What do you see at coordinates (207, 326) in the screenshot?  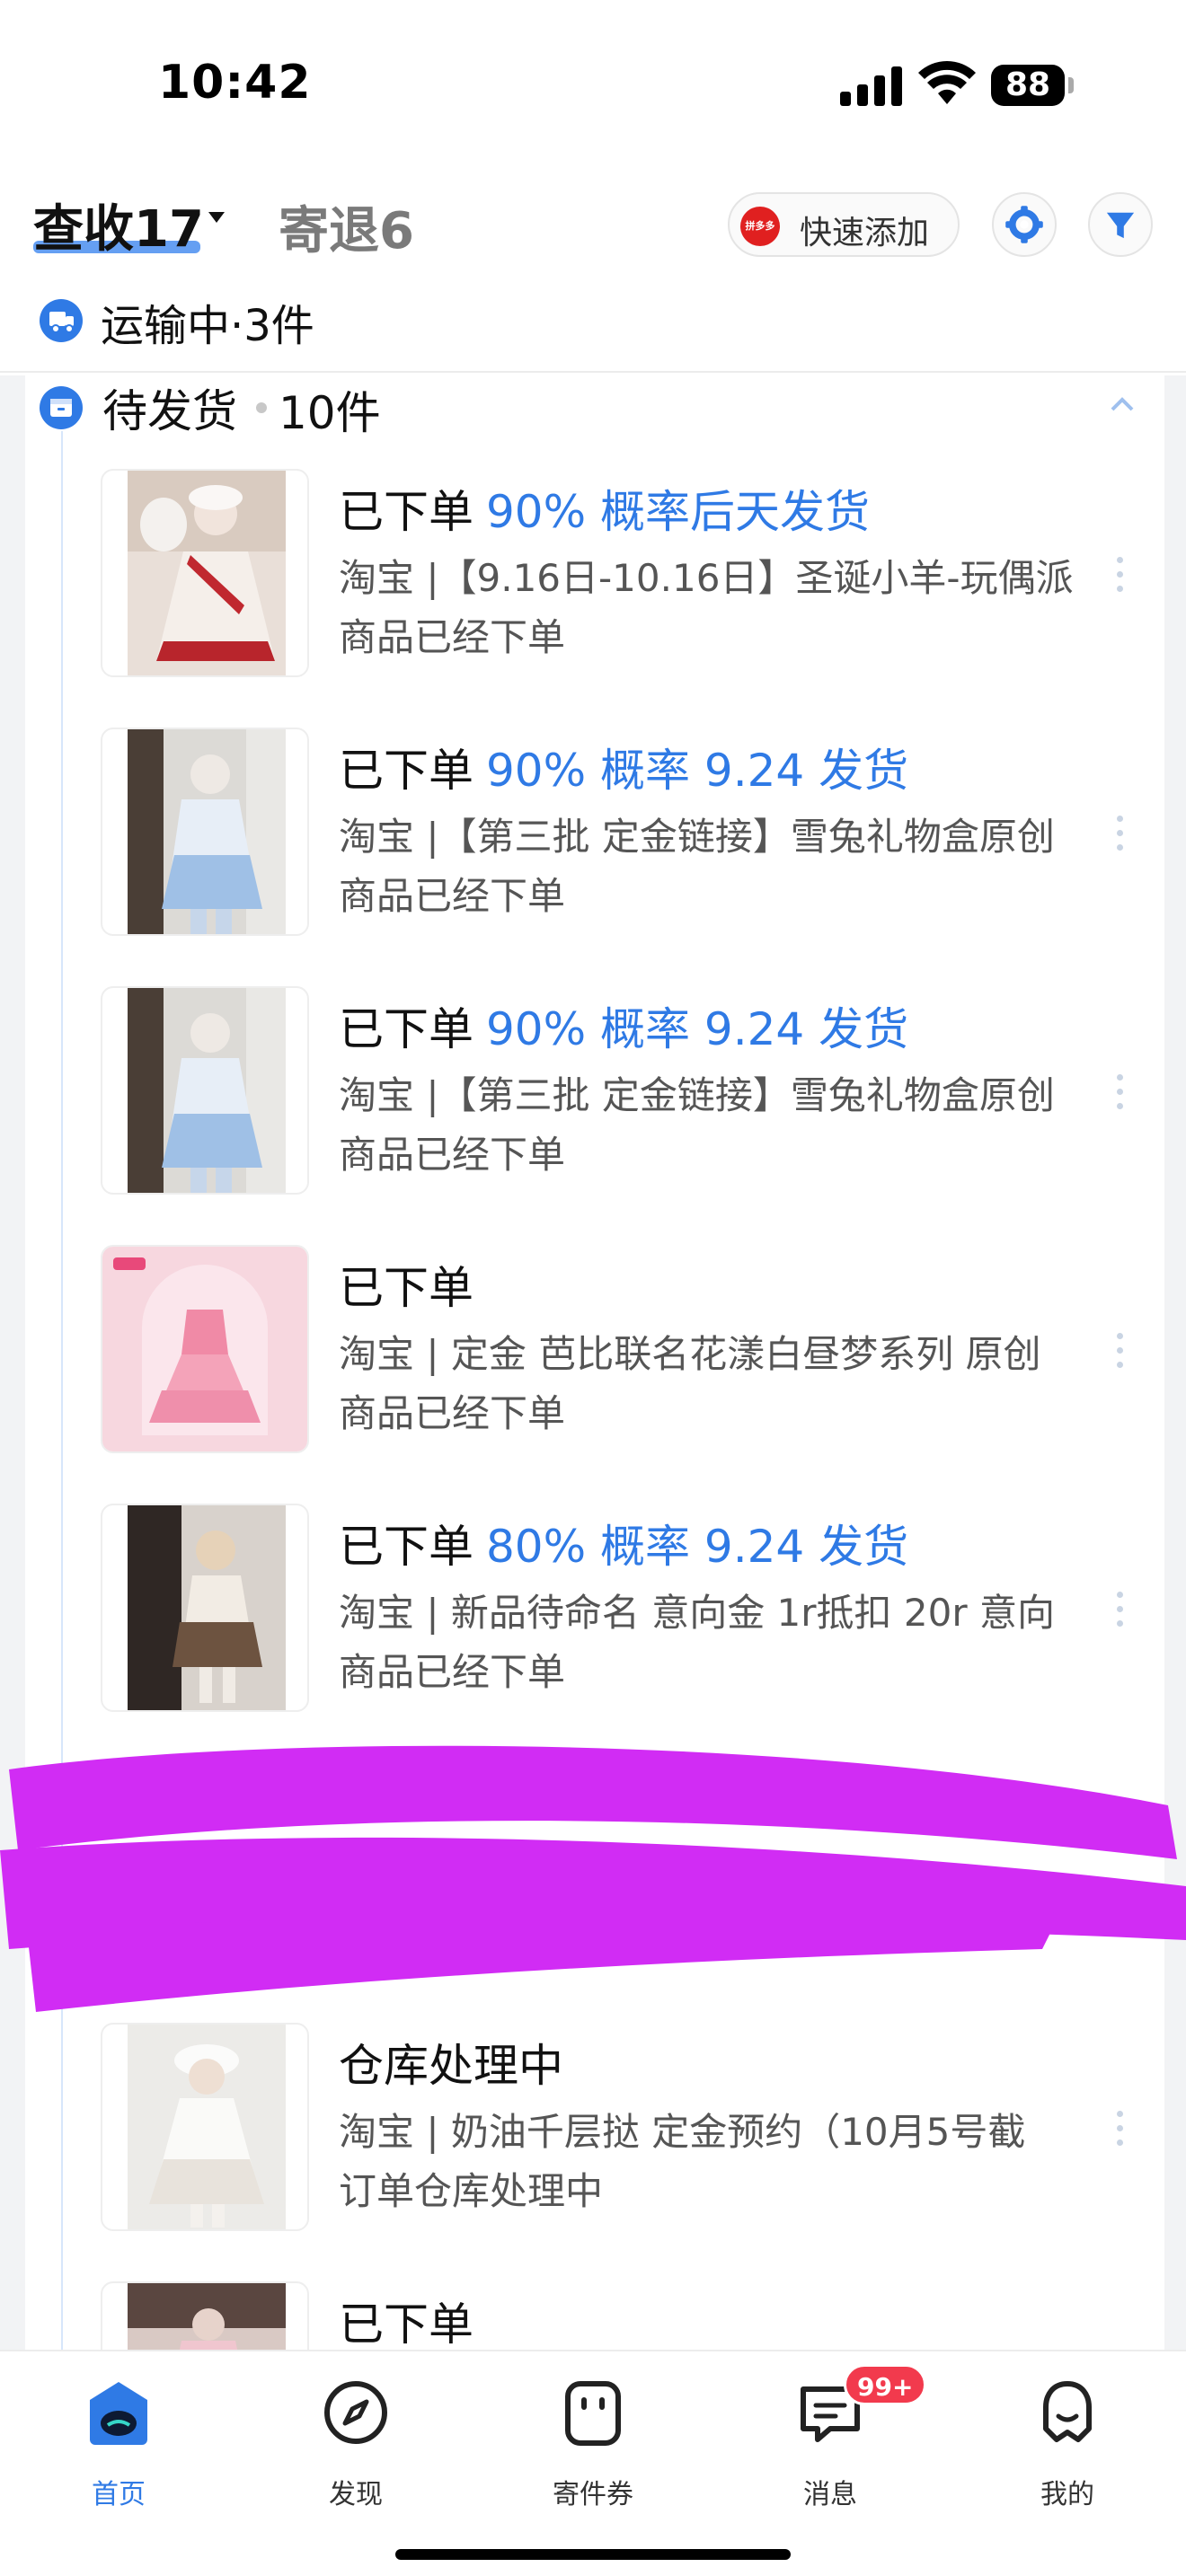 I see `in-transit-label: 运输中·3件` at bounding box center [207, 326].